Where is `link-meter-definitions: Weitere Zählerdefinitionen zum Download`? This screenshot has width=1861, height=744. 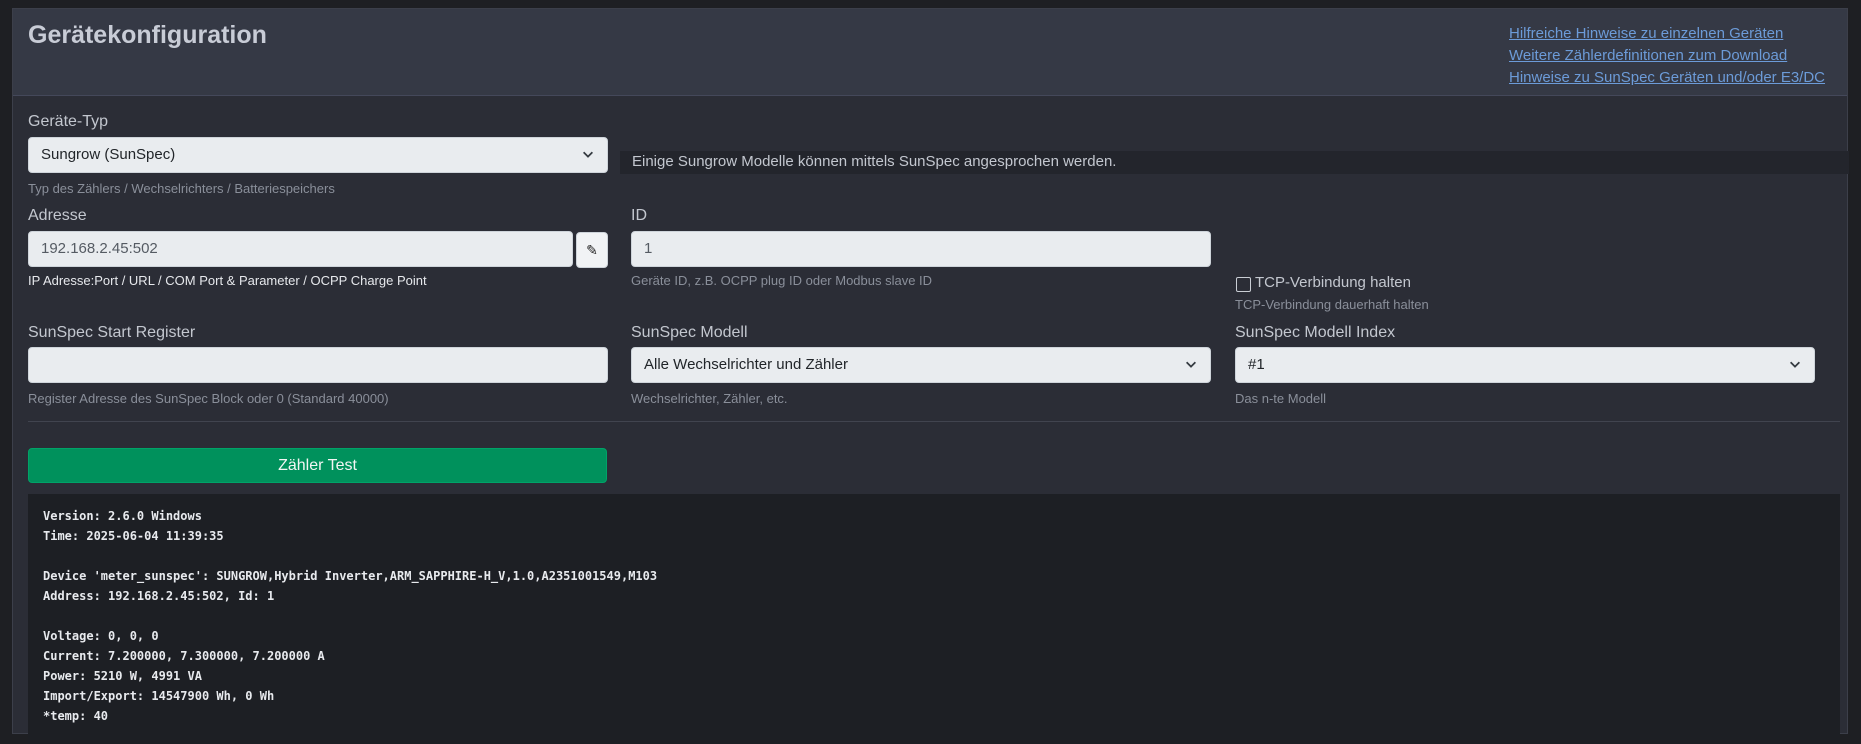 link-meter-definitions: Weitere Zählerdefinitionen zum Download is located at coordinates (1667, 56).